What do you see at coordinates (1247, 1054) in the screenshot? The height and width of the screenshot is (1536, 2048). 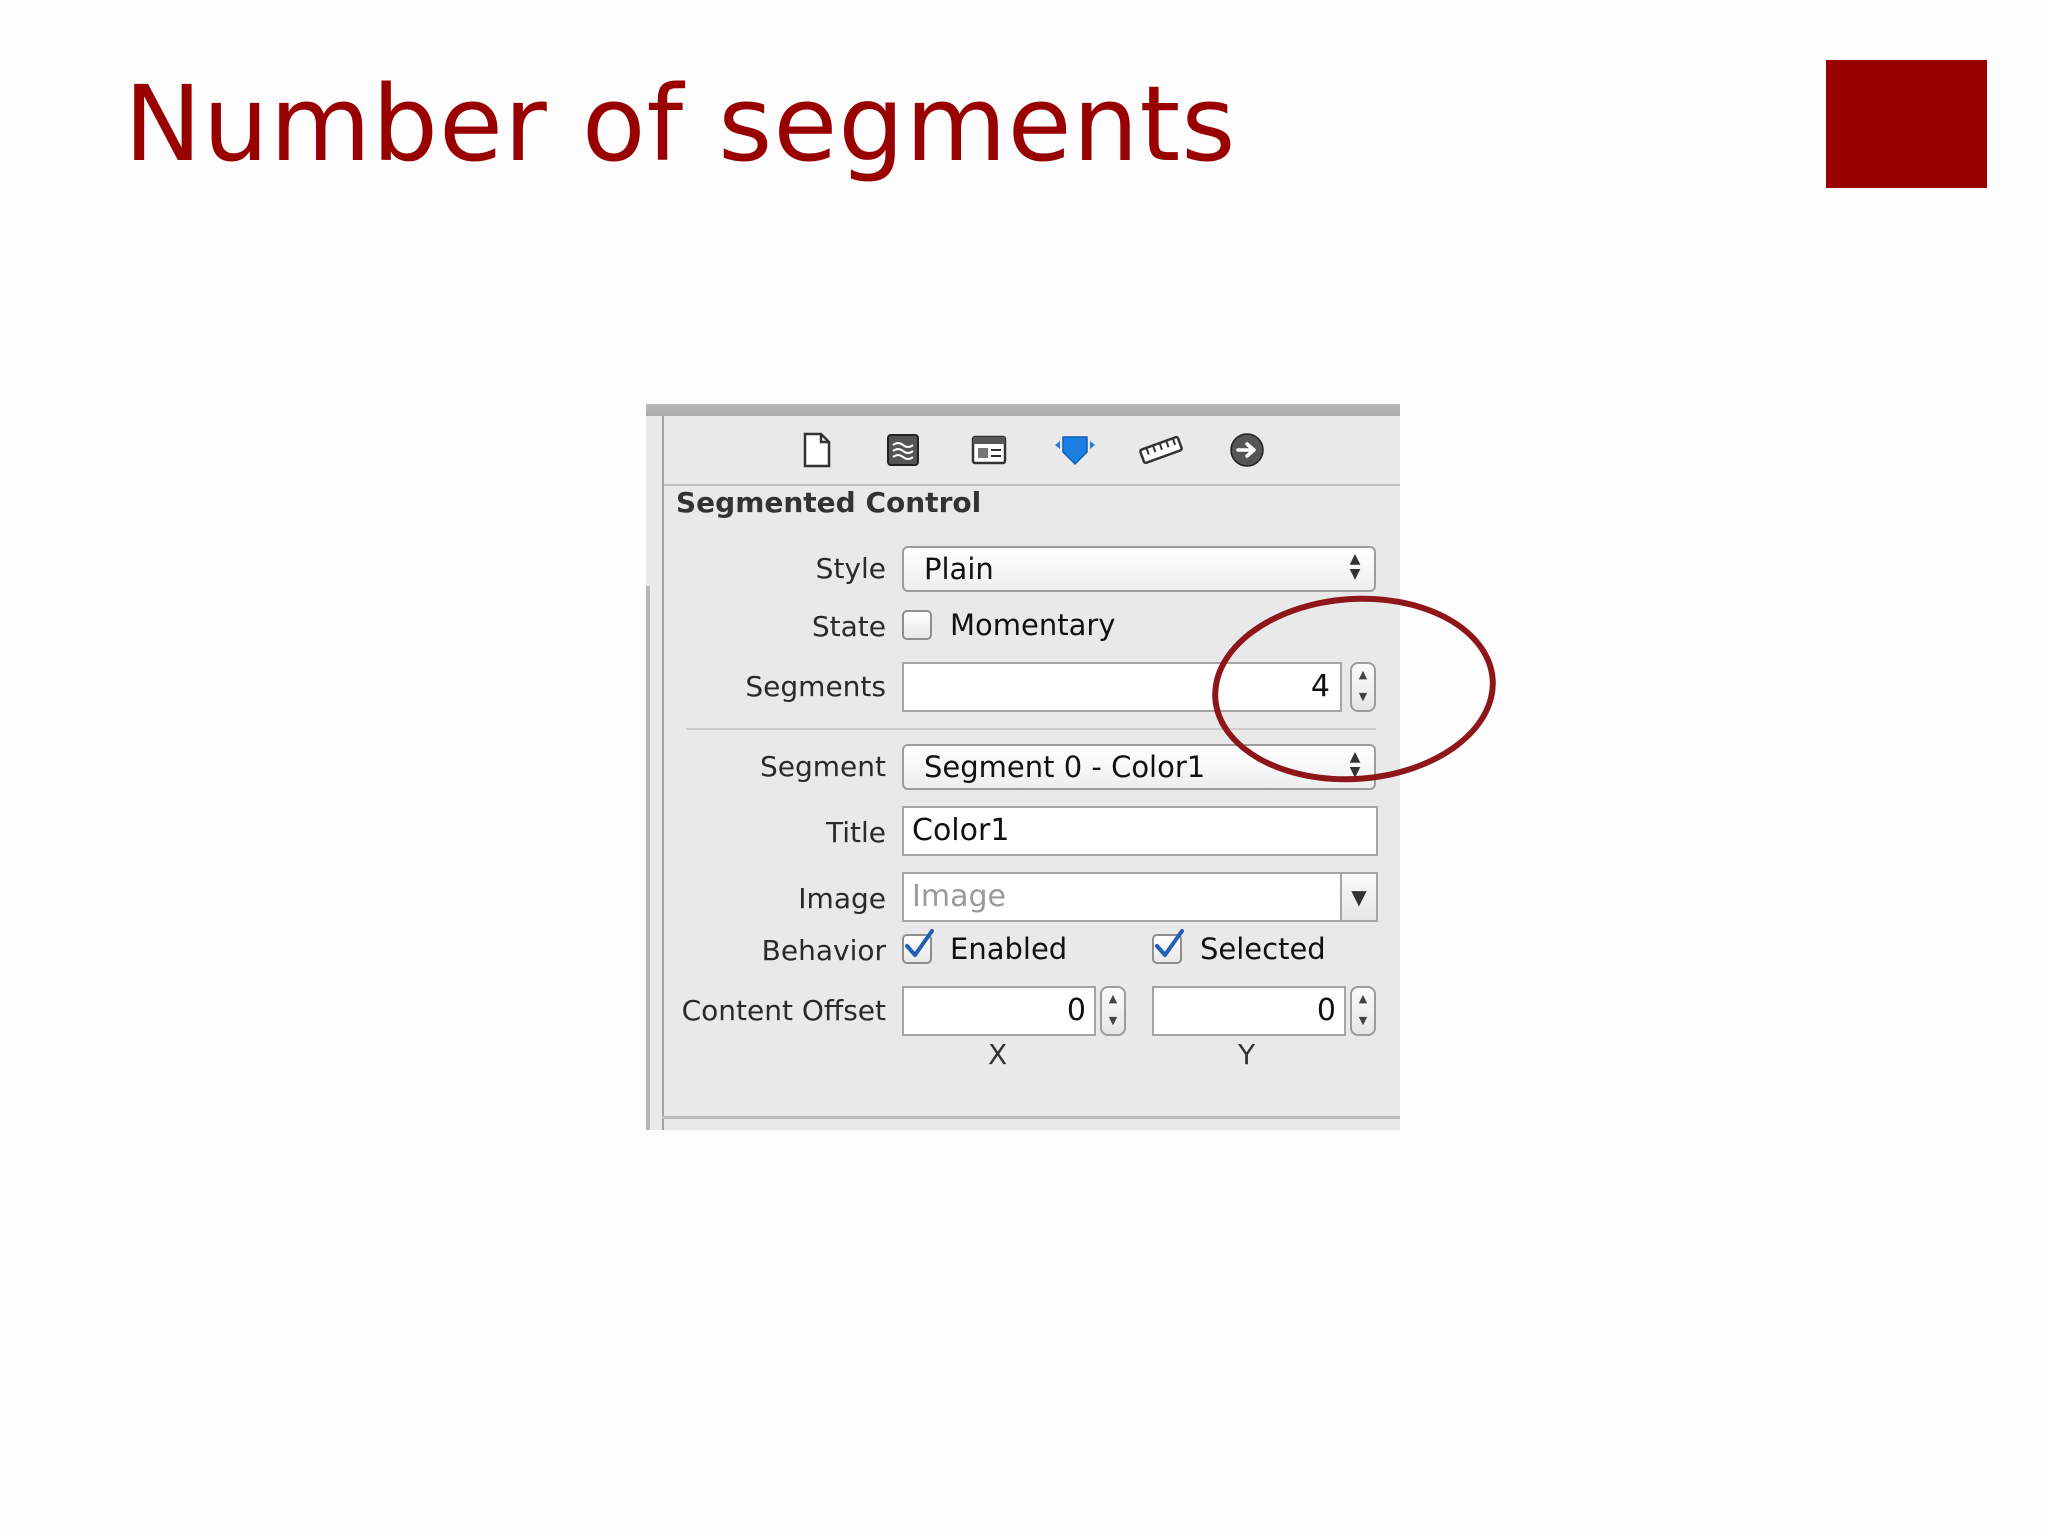 I see `y-axis-label: Y` at bounding box center [1247, 1054].